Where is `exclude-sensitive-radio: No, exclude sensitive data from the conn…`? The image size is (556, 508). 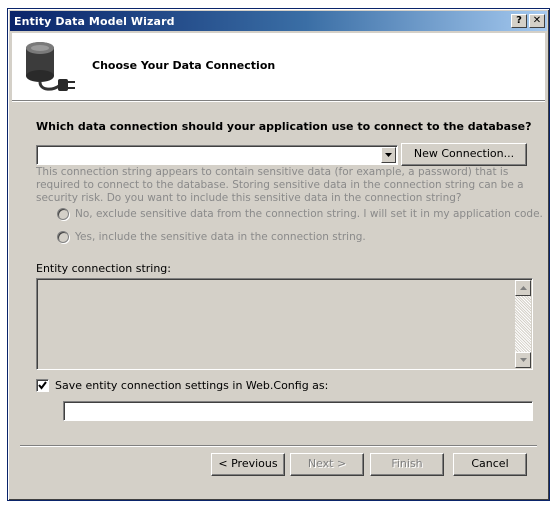
exclude-sensitive-radio: No, exclude sensitive data from the conn… is located at coordinates (300, 214).